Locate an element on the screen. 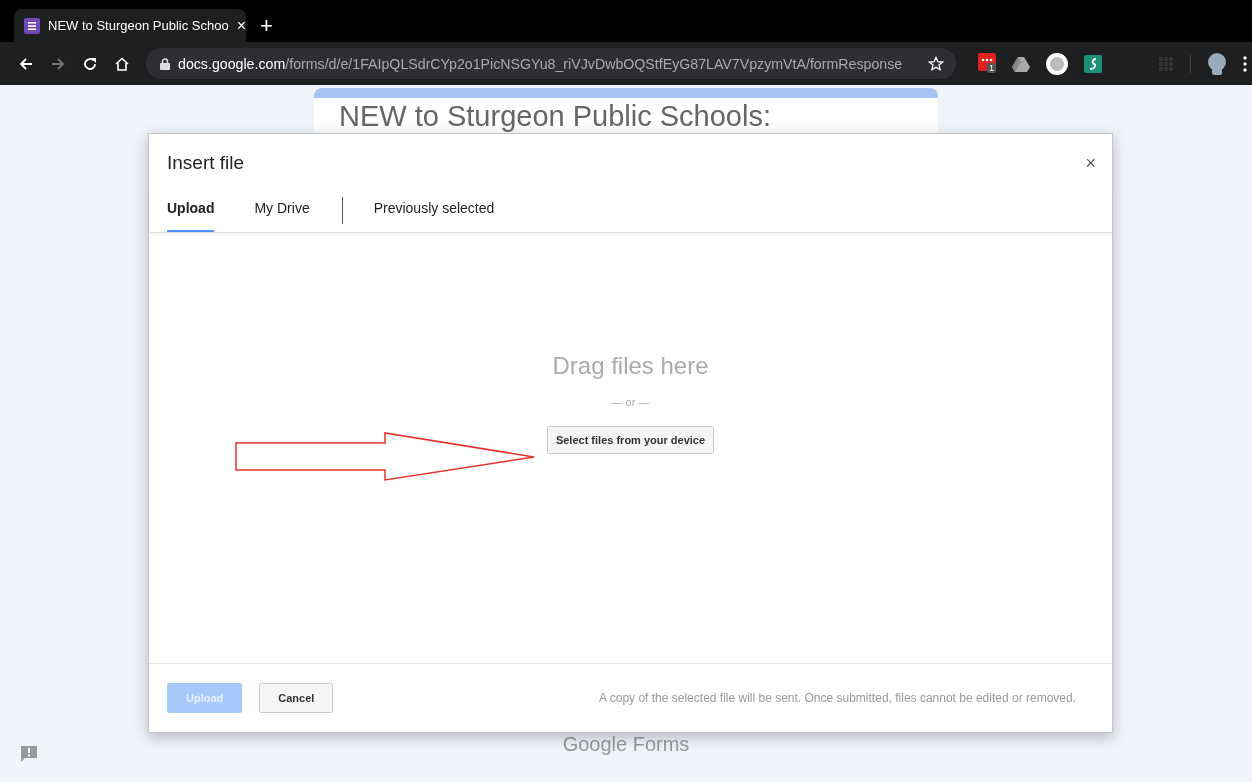 The image size is (1252, 782). address-bar: docs.google.com/forms/d/e/1FAIpQLSdrCYp2o1PicNSGYu8_riVJvDwbOQStfEyG87LAV7VpzymVtA/formResponse is located at coordinates (551, 63).